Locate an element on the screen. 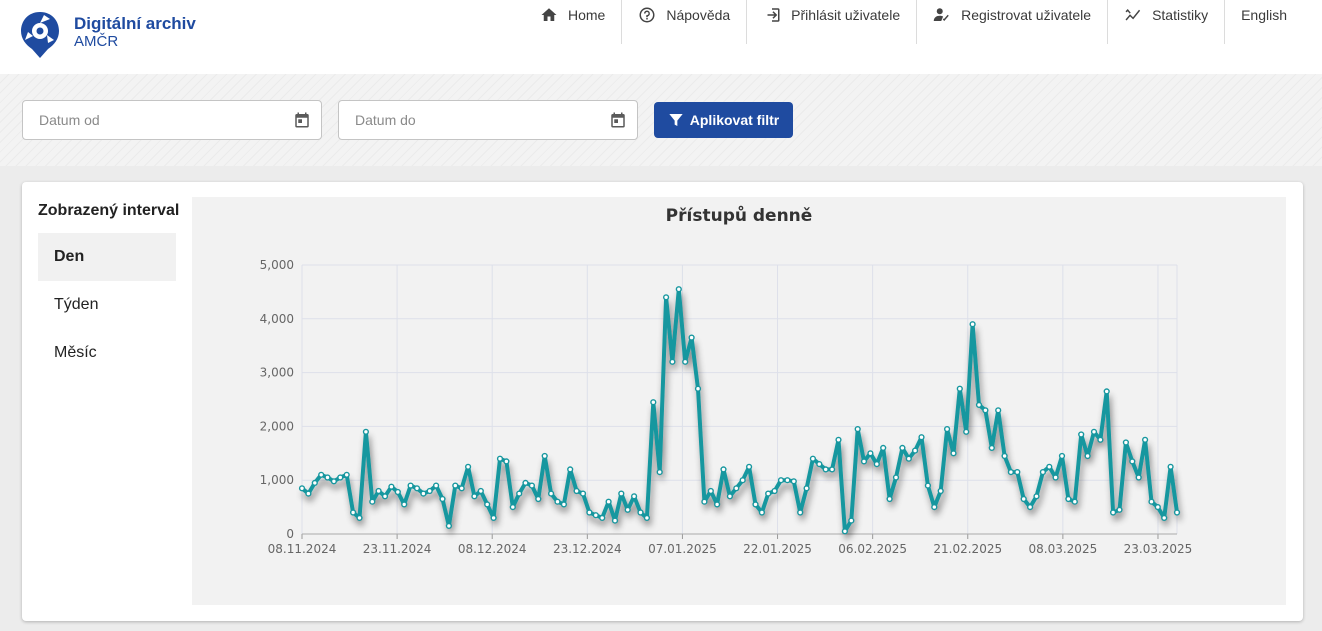 The image size is (1322, 631). amcr-logo-icon is located at coordinates (40, 35).